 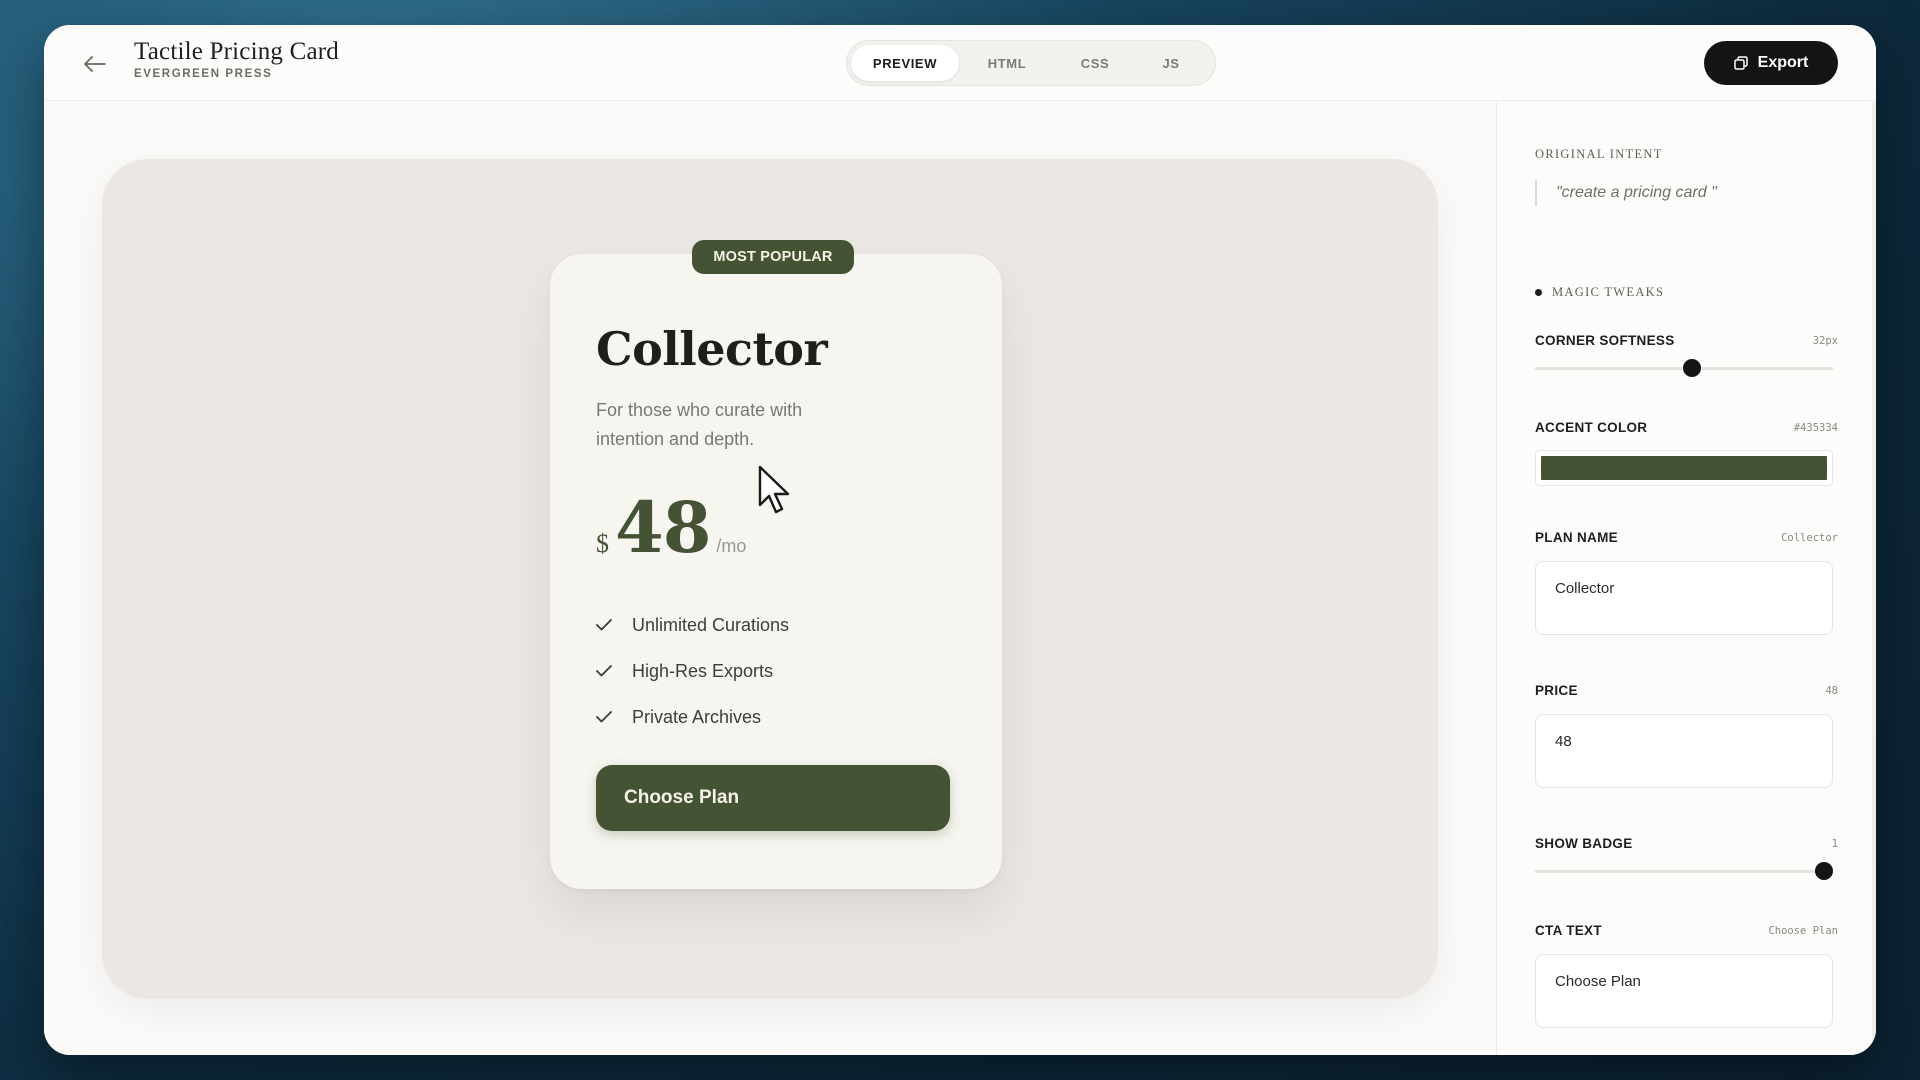 I want to click on tab-css: CSS, so click(x=1095, y=63).